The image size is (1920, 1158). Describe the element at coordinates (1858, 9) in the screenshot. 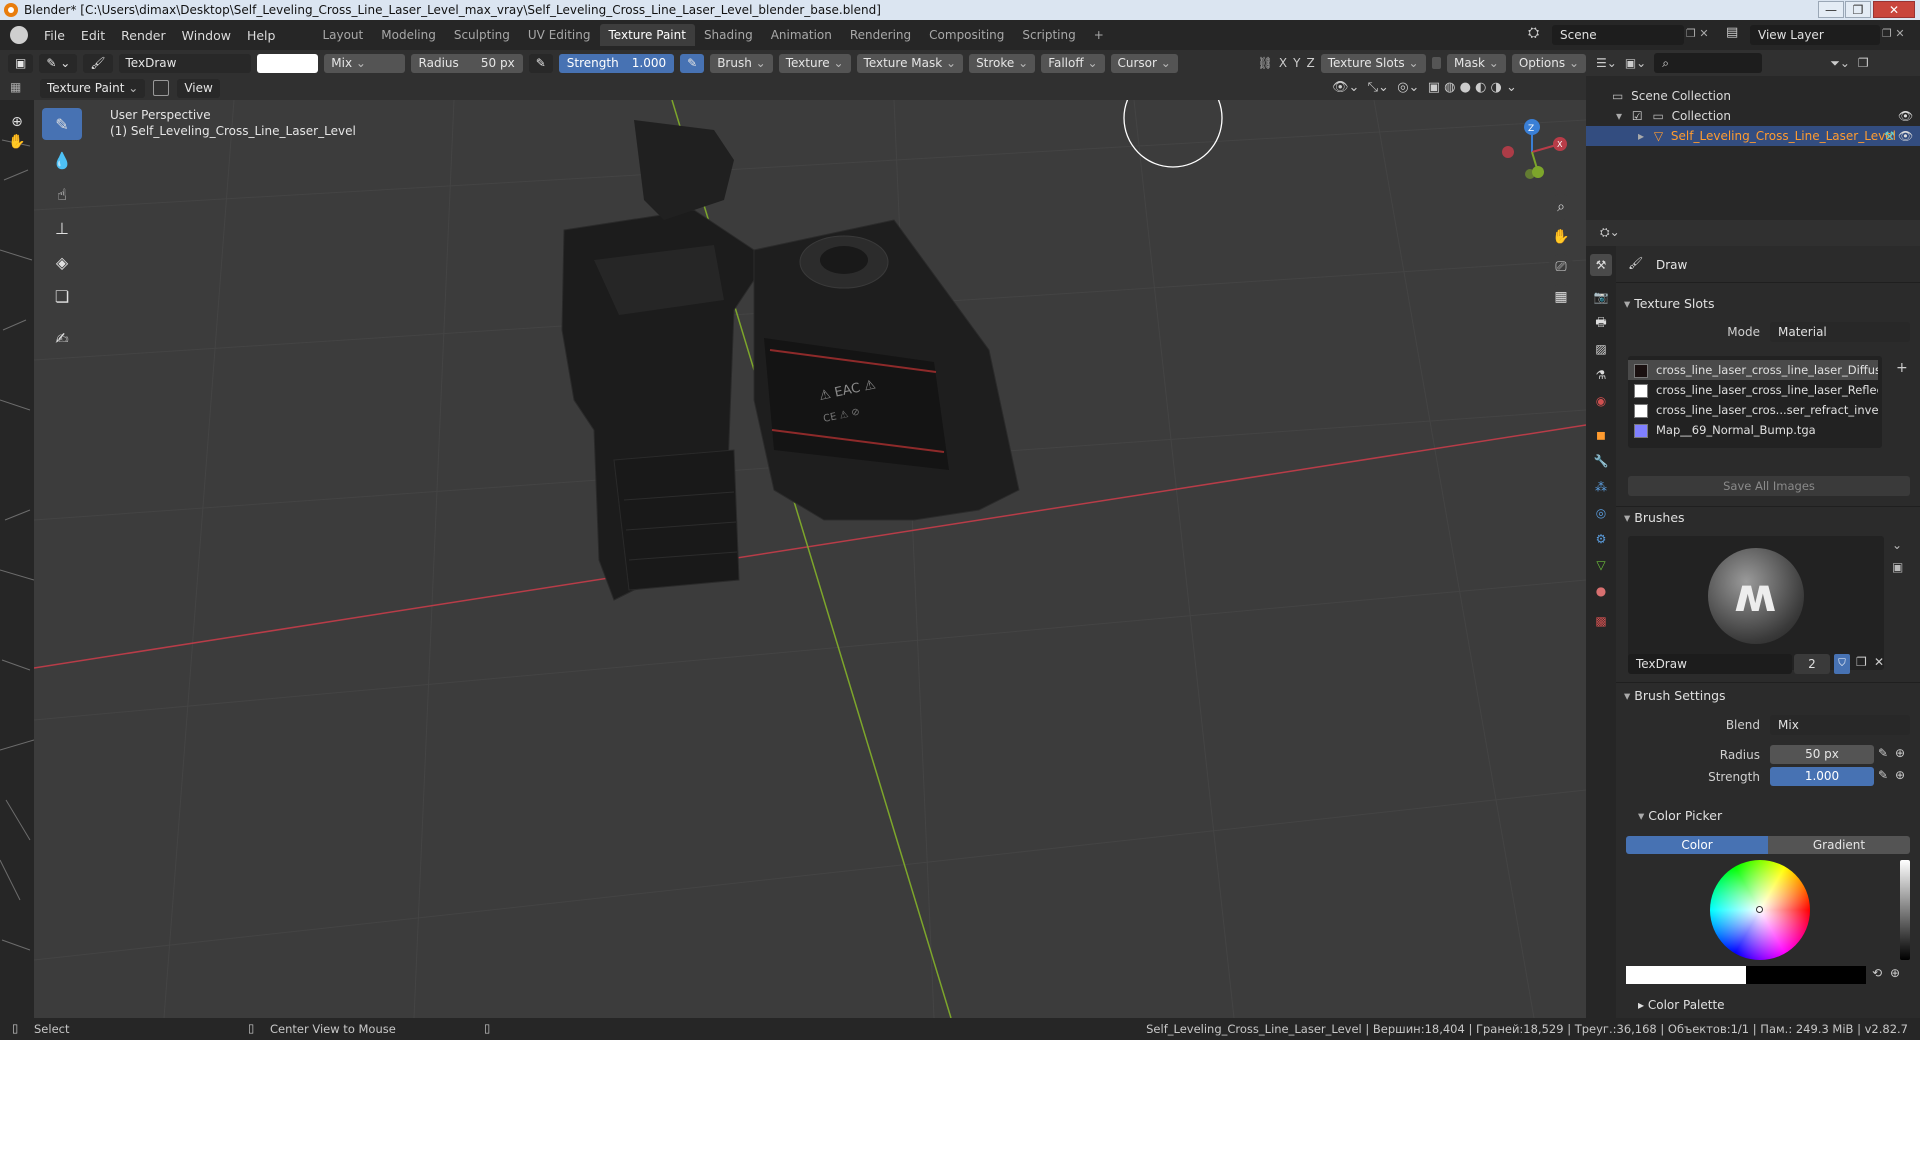

I see `maximize-button: ❐` at that location.